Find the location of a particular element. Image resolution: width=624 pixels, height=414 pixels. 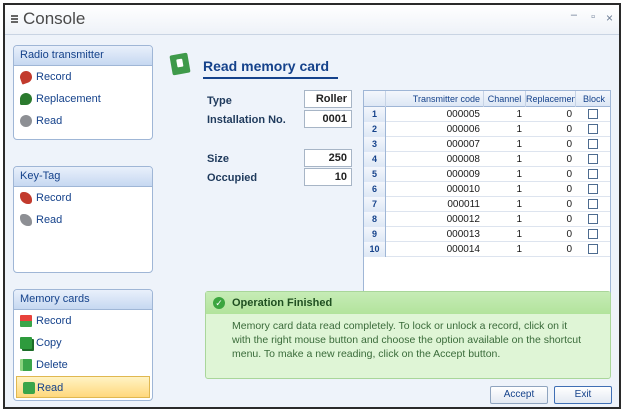

table-row: 5 000009 1 0 is located at coordinates (487, 174).